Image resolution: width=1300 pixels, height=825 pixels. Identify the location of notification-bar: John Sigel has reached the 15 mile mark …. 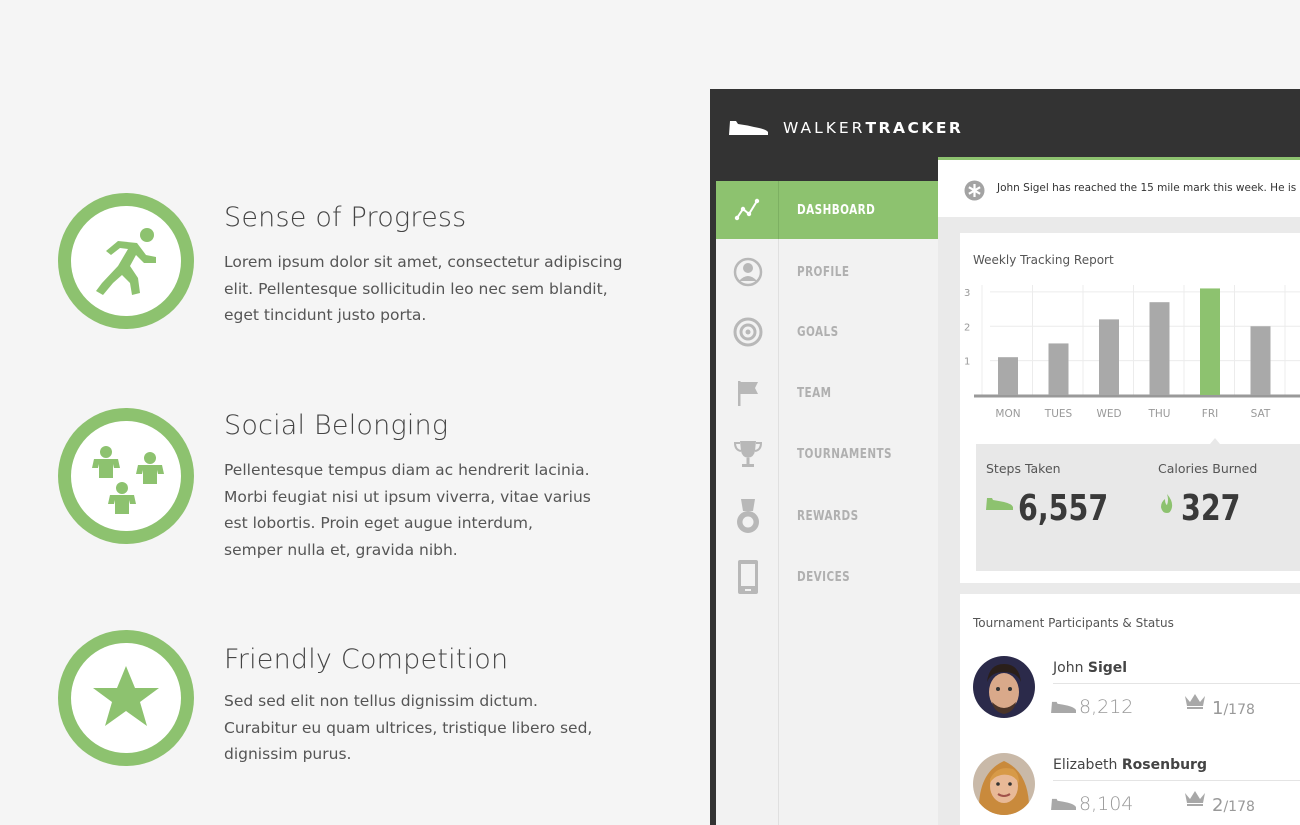
(1119, 187).